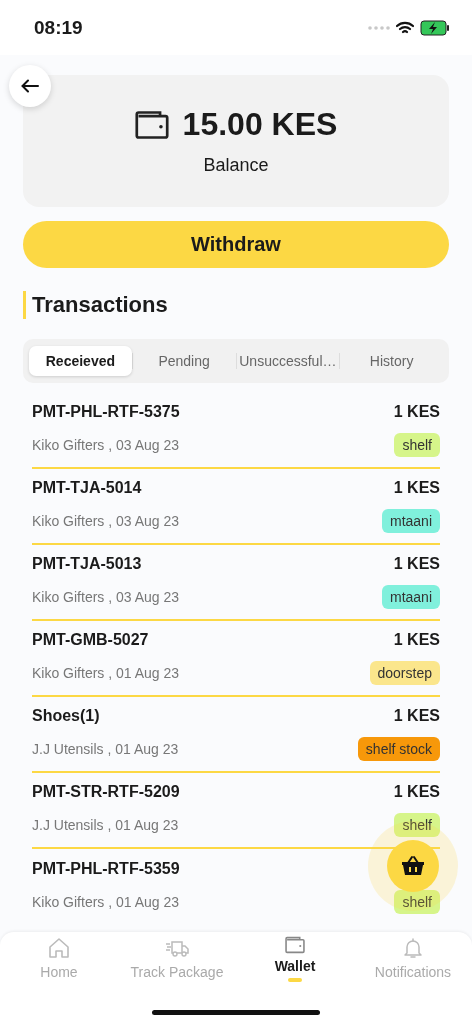 The width and height of the screenshot is (472, 1024). I want to click on transaction-reference: PMT-TJA-5013, so click(87, 564).